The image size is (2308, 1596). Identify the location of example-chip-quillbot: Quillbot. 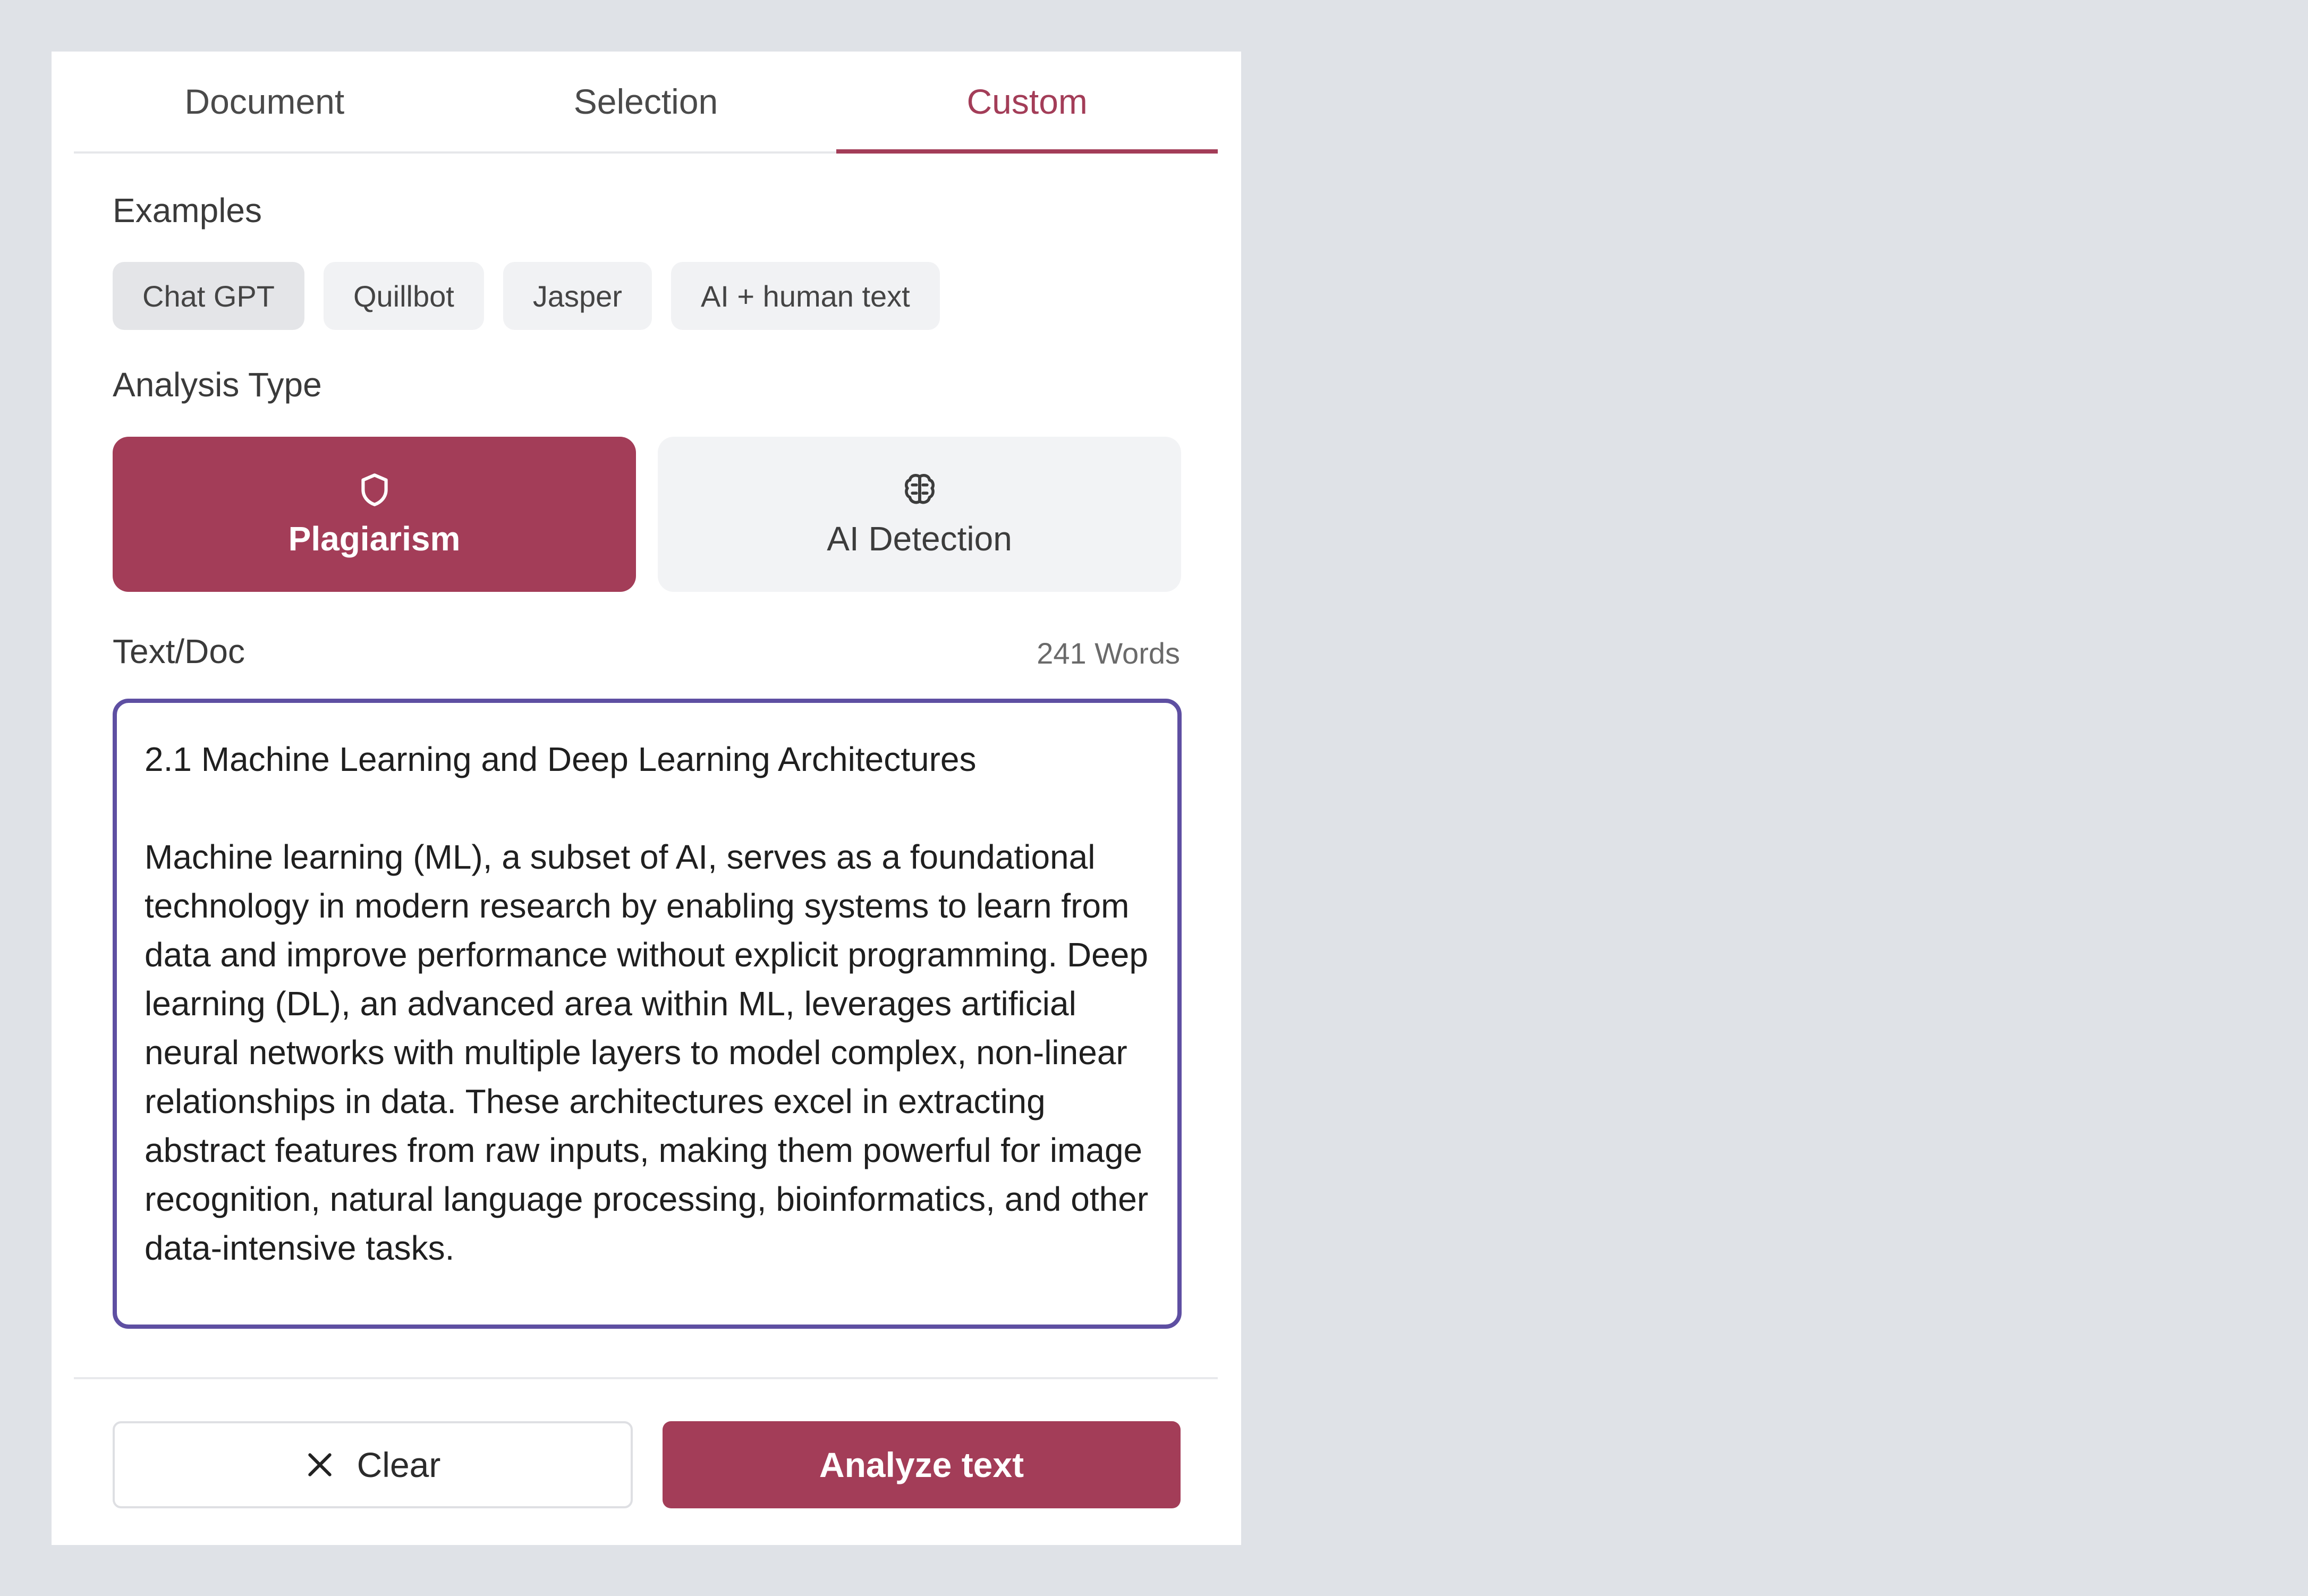
(404, 296).